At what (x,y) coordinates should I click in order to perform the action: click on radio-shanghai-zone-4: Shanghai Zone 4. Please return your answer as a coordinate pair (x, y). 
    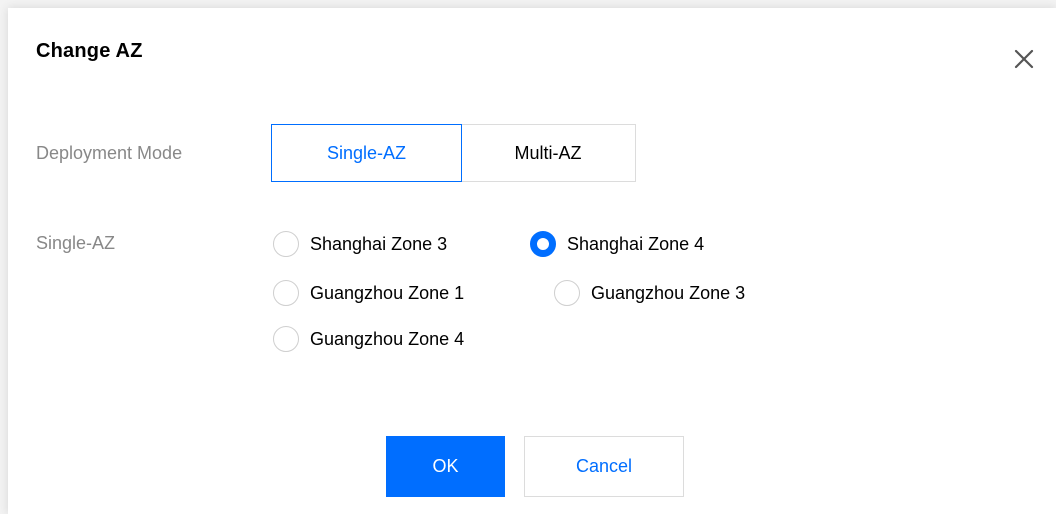
    Looking at the image, I should click on (617, 244).